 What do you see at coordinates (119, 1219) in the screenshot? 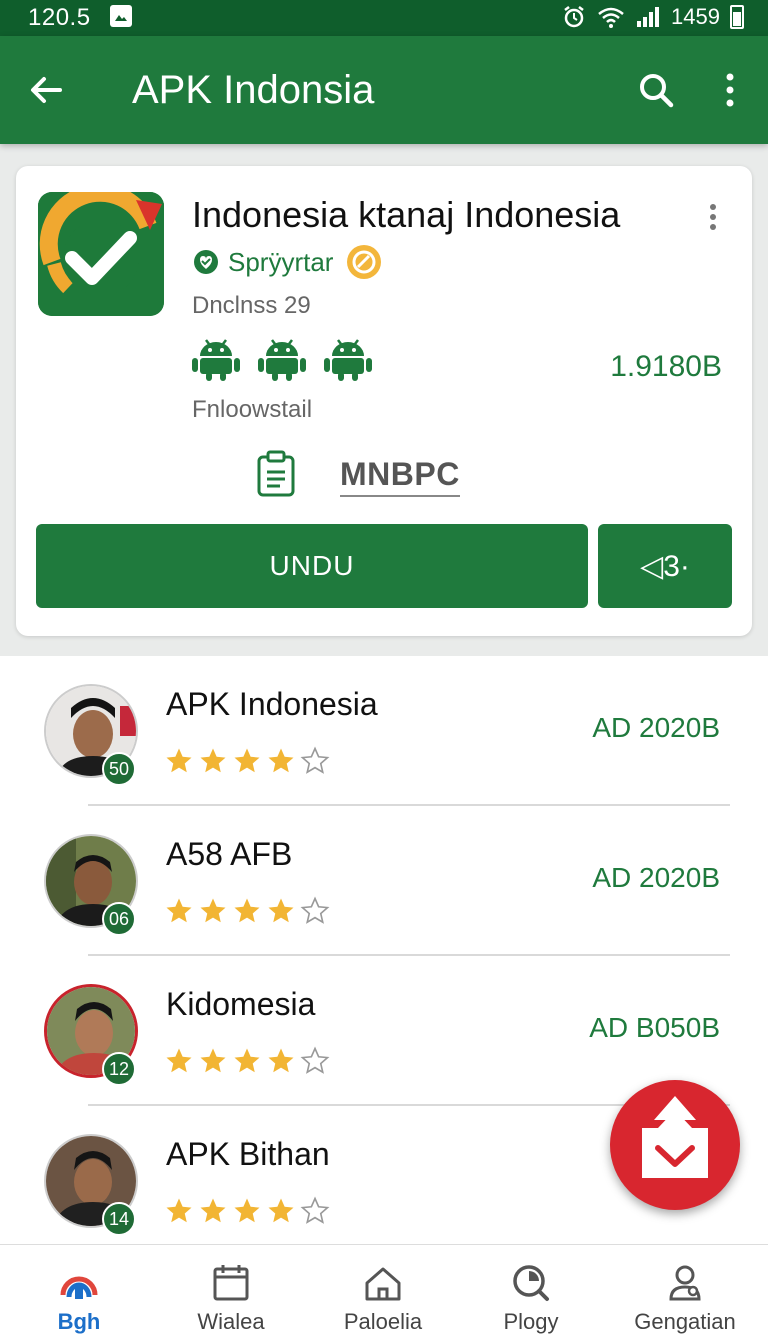
I see `count-badge: 14` at bounding box center [119, 1219].